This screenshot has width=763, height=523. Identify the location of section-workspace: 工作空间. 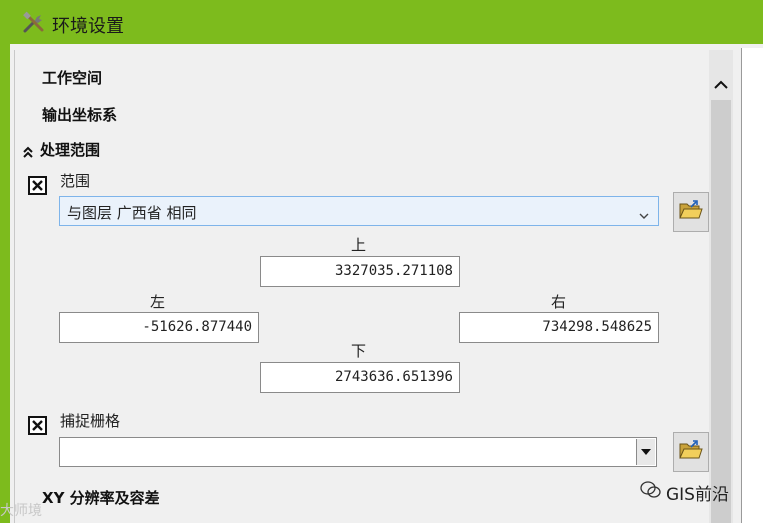
(72, 77).